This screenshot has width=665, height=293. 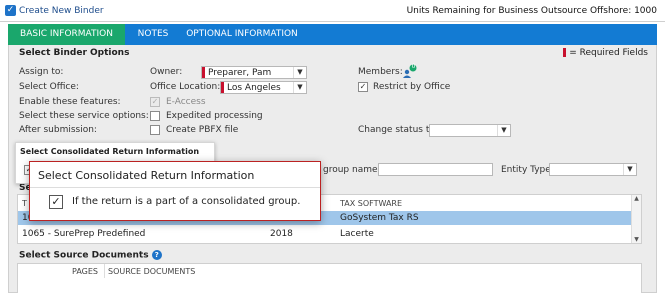 What do you see at coordinates (371, 203) in the screenshot?
I see `tax-software-header: TAX SOFTWARE` at bounding box center [371, 203].